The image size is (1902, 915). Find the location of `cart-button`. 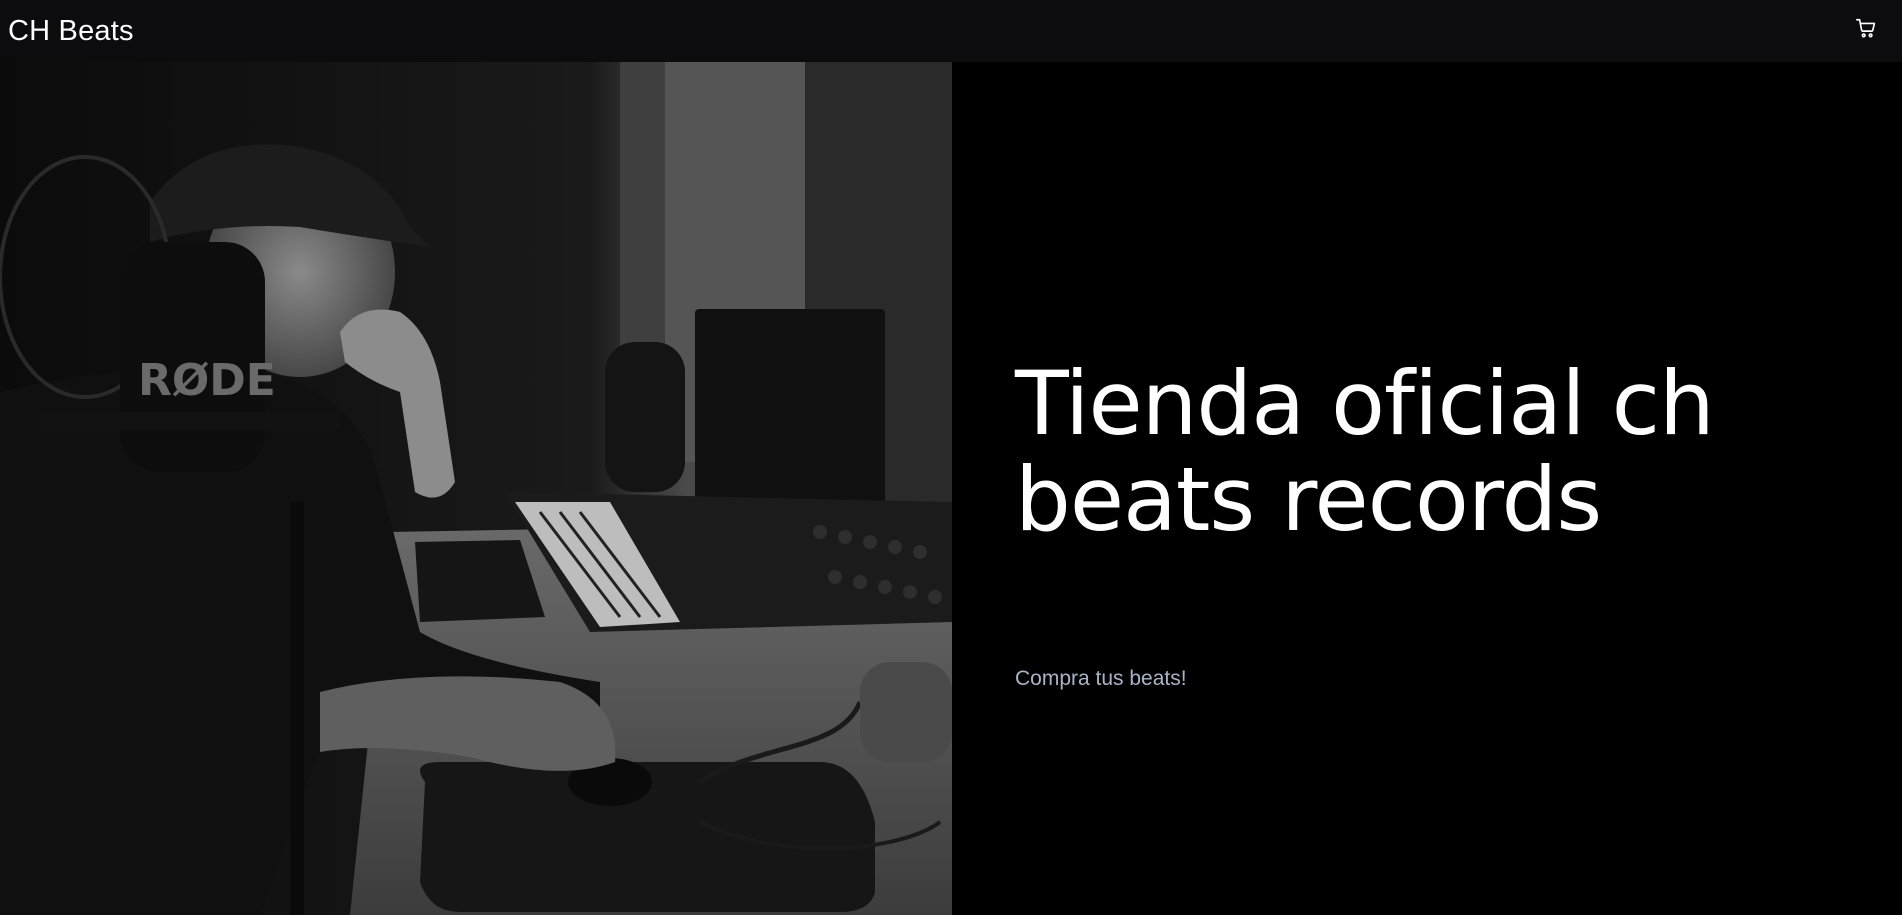

cart-button is located at coordinates (1866, 28).